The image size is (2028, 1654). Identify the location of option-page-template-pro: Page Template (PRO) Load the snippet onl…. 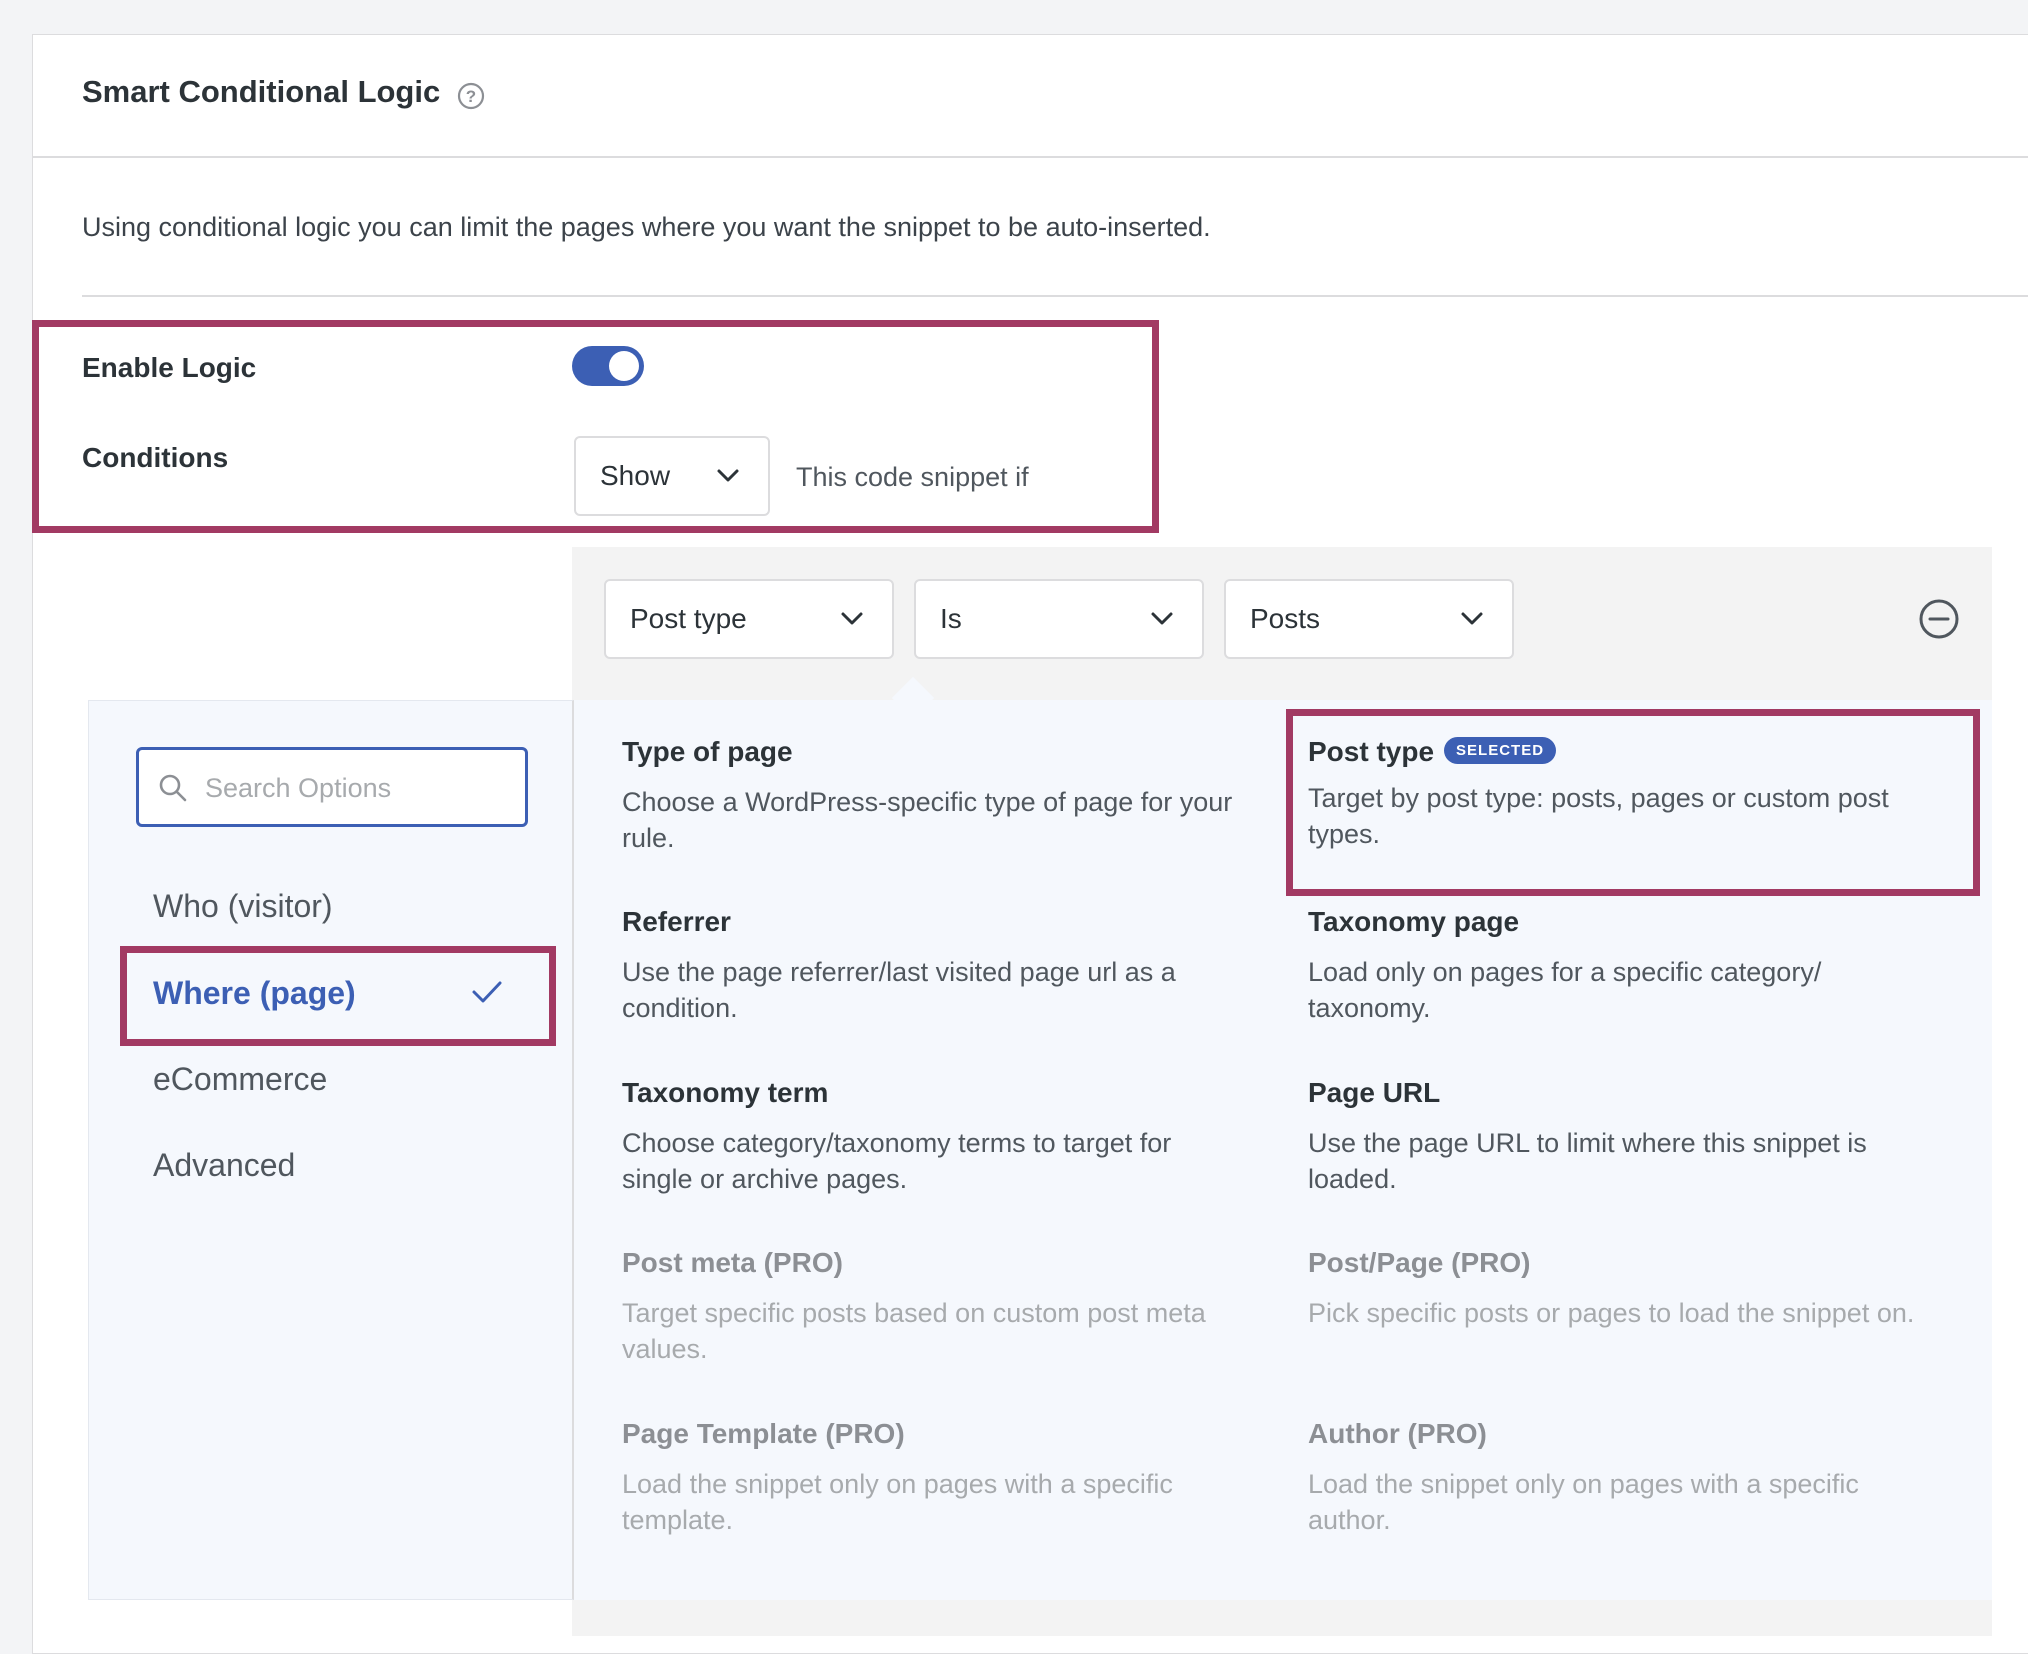
(932, 1478).